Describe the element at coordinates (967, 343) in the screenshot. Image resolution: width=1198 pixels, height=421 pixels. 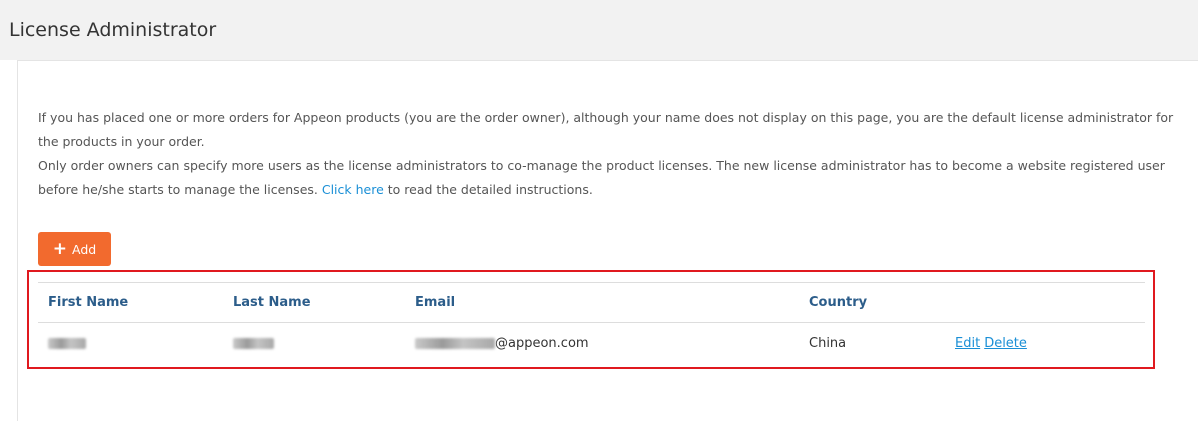
I see `edit-link: Edit` at that location.